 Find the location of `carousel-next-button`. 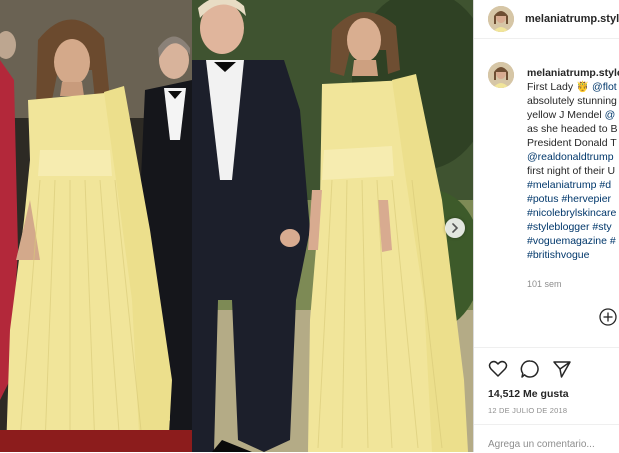

carousel-next-button is located at coordinates (455, 228).